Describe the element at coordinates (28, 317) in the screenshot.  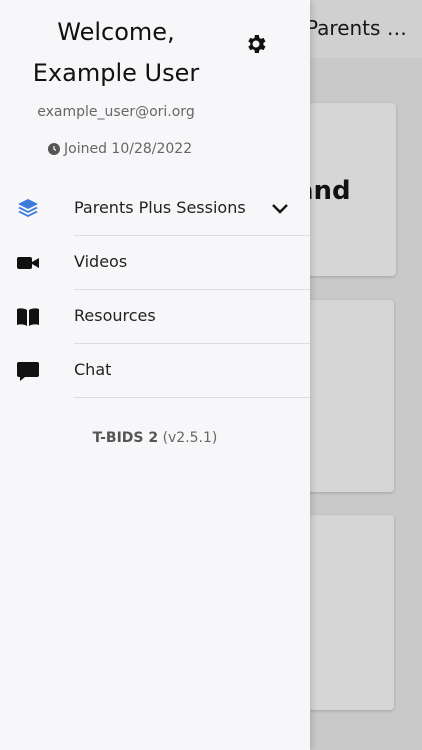
I see `book-icon` at that location.